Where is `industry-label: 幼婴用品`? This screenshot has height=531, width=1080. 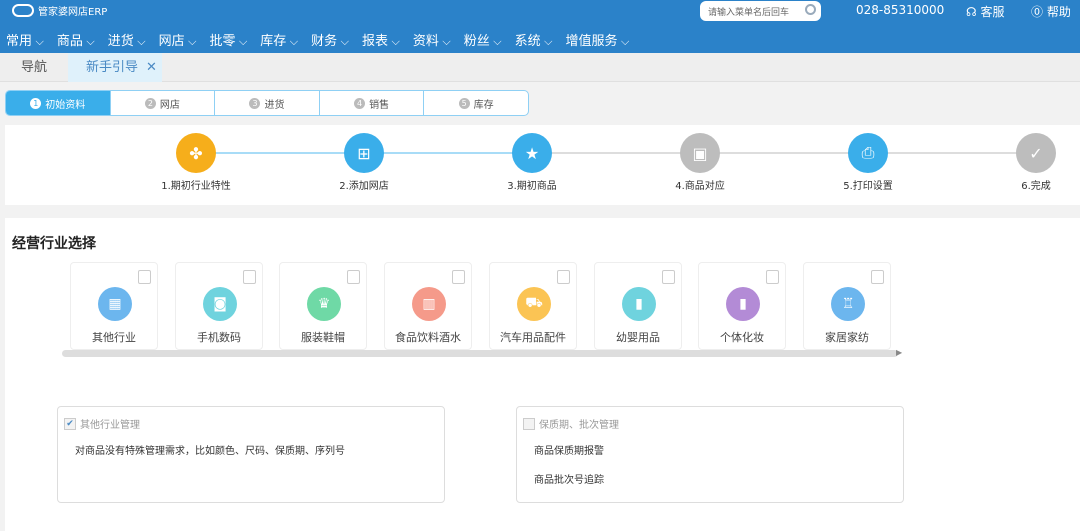
industry-label: 幼婴用品 is located at coordinates (638, 337).